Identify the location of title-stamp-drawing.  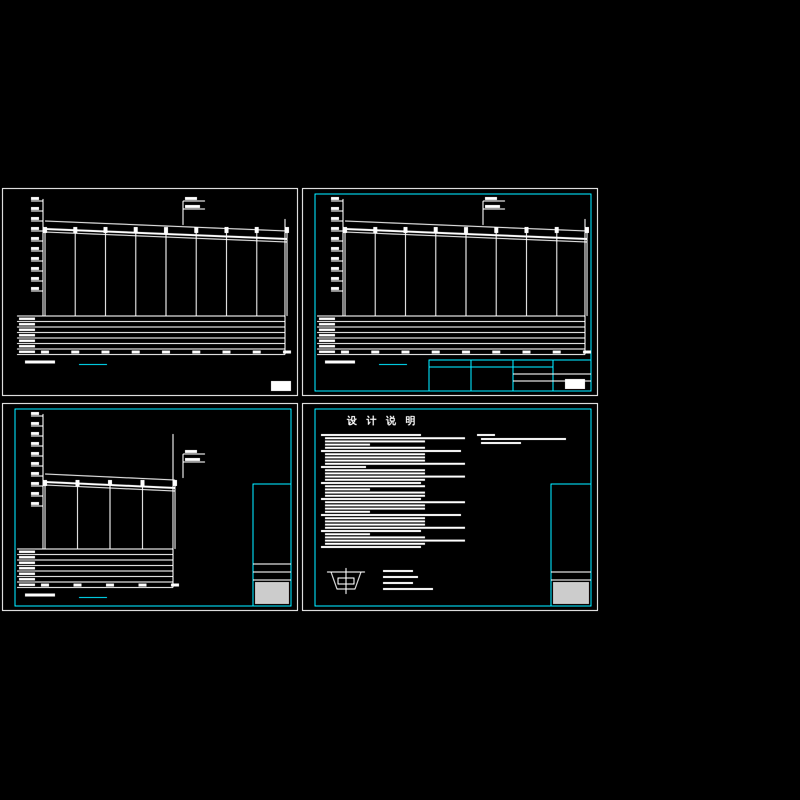
(281, 386).